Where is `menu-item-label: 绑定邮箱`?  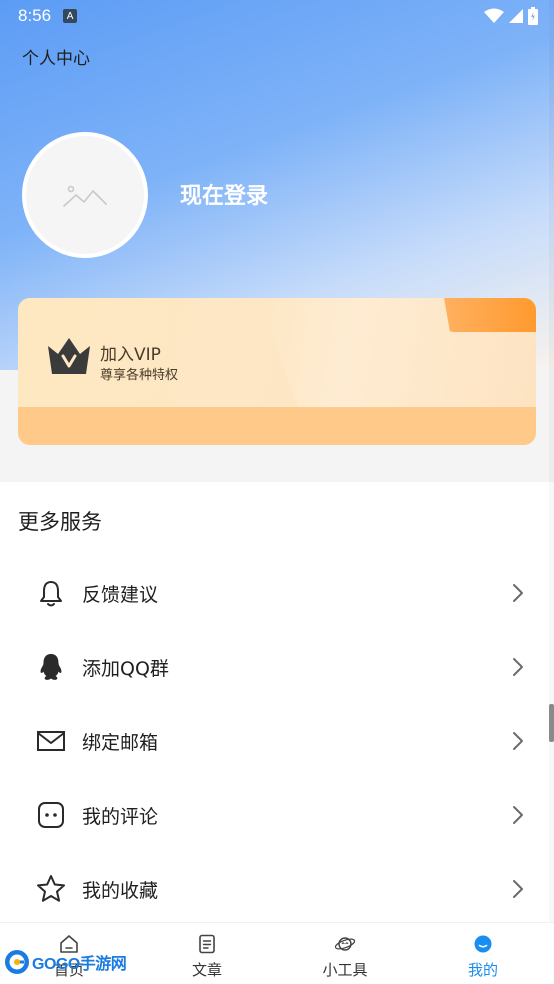 menu-item-label: 绑定邮箱 is located at coordinates (120, 742).